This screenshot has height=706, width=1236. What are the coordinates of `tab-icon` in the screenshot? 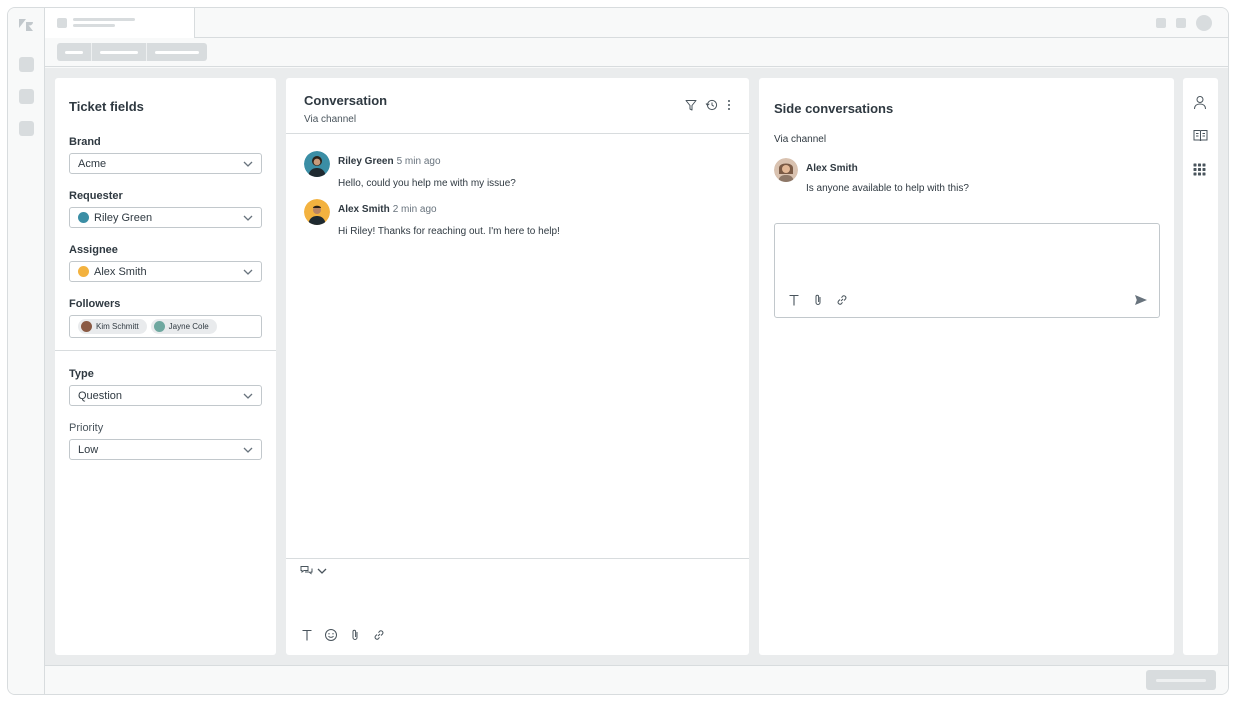 It's located at (62, 23).